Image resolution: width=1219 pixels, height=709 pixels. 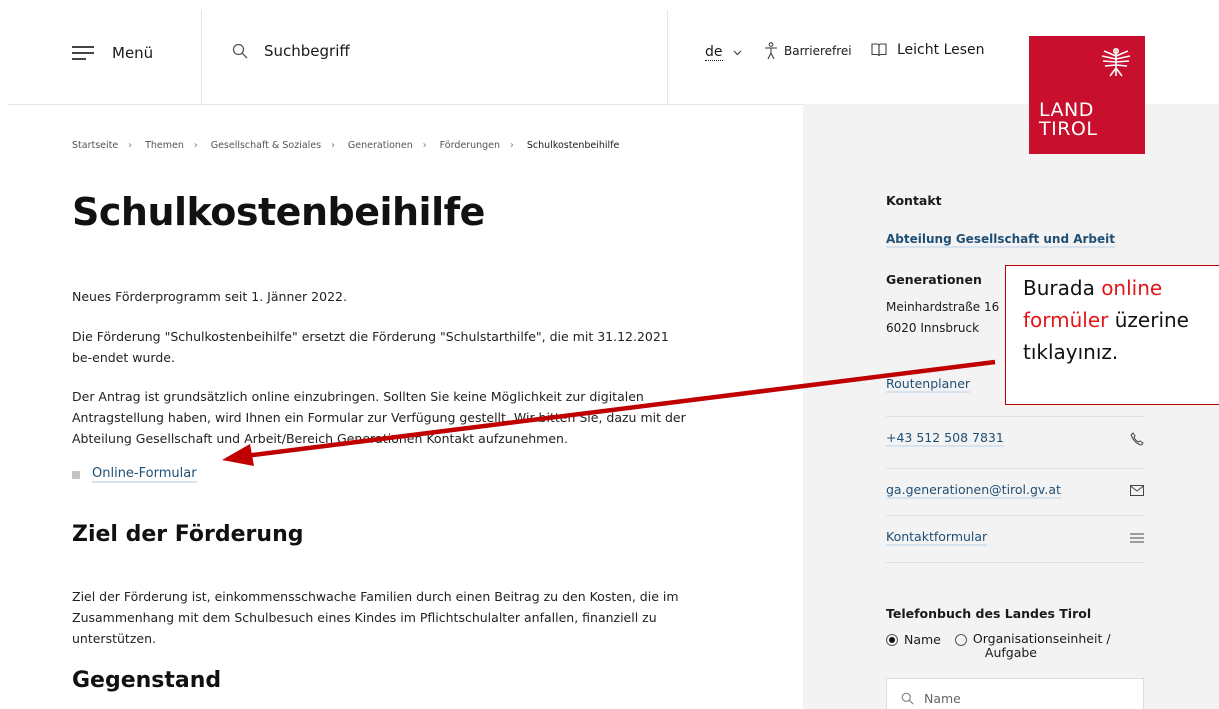 What do you see at coordinates (266, 145) in the screenshot?
I see `breadcrumb-item: Gesellschaft & Soziales` at bounding box center [266, 145].